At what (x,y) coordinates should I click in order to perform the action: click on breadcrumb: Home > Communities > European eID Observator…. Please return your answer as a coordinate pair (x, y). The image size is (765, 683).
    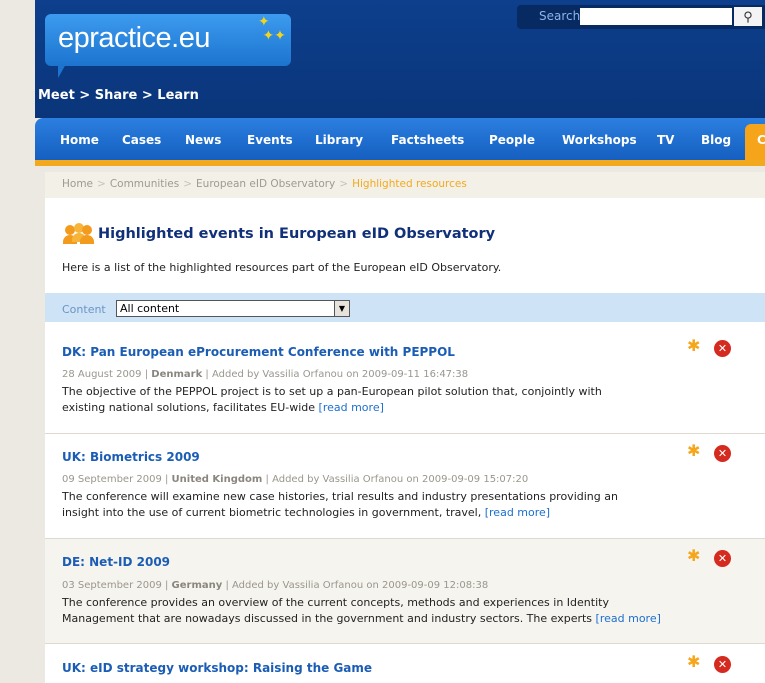
    Looking at the image, I should click on (405, 185).